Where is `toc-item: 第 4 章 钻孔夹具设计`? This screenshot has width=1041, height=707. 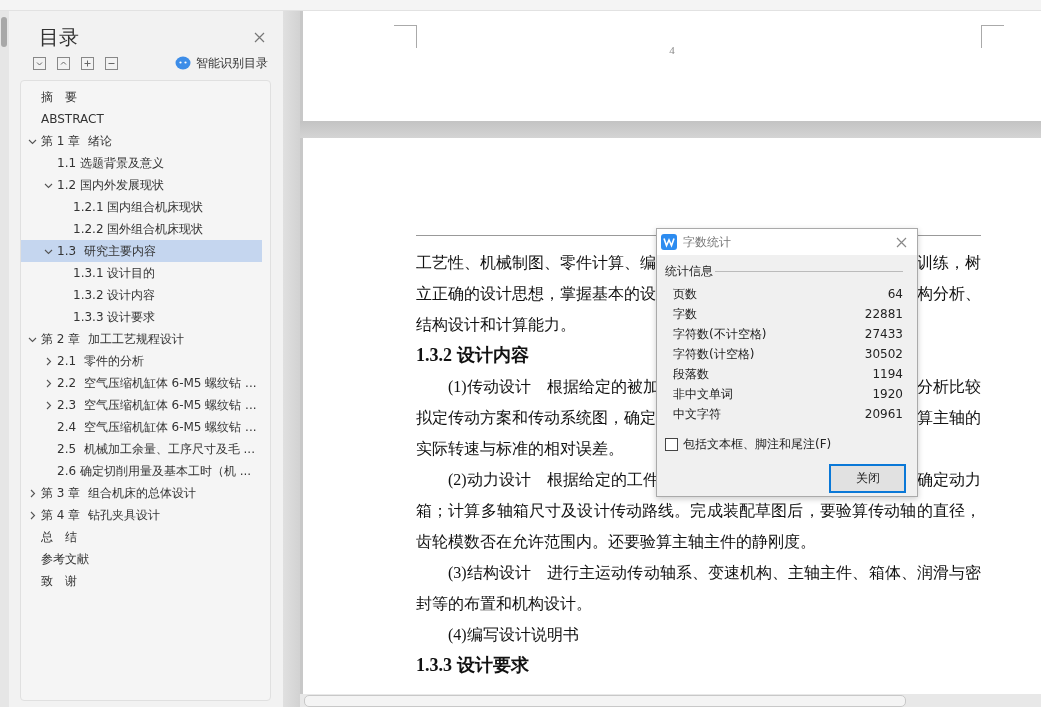 toc-item: 第 4 章 钻孔夹具设计 is located at coordinates (141, 515).